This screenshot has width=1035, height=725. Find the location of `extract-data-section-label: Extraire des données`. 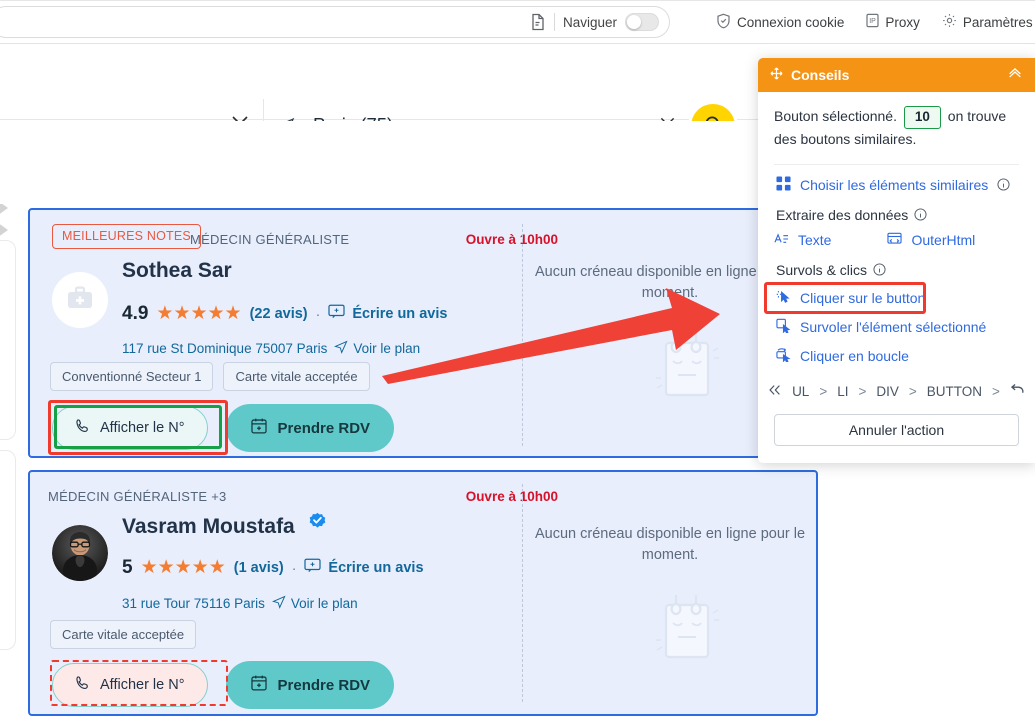

extract-data-section-label: Extraire des données is located at coordinates (896, 208).